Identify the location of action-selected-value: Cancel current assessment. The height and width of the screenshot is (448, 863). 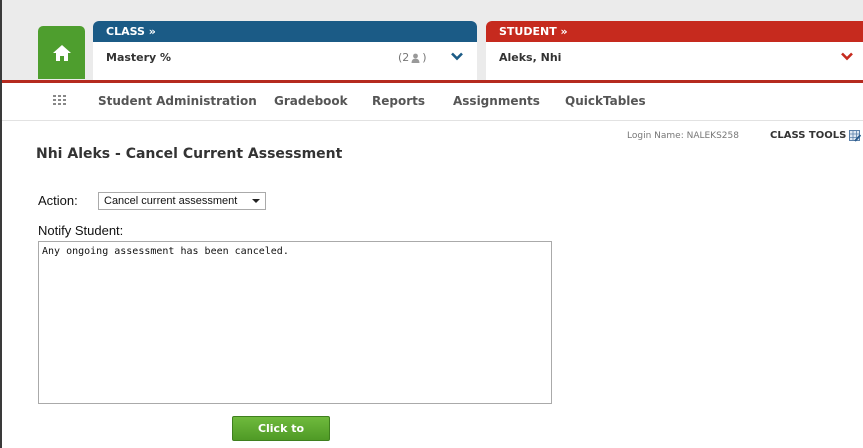
(171, 201).